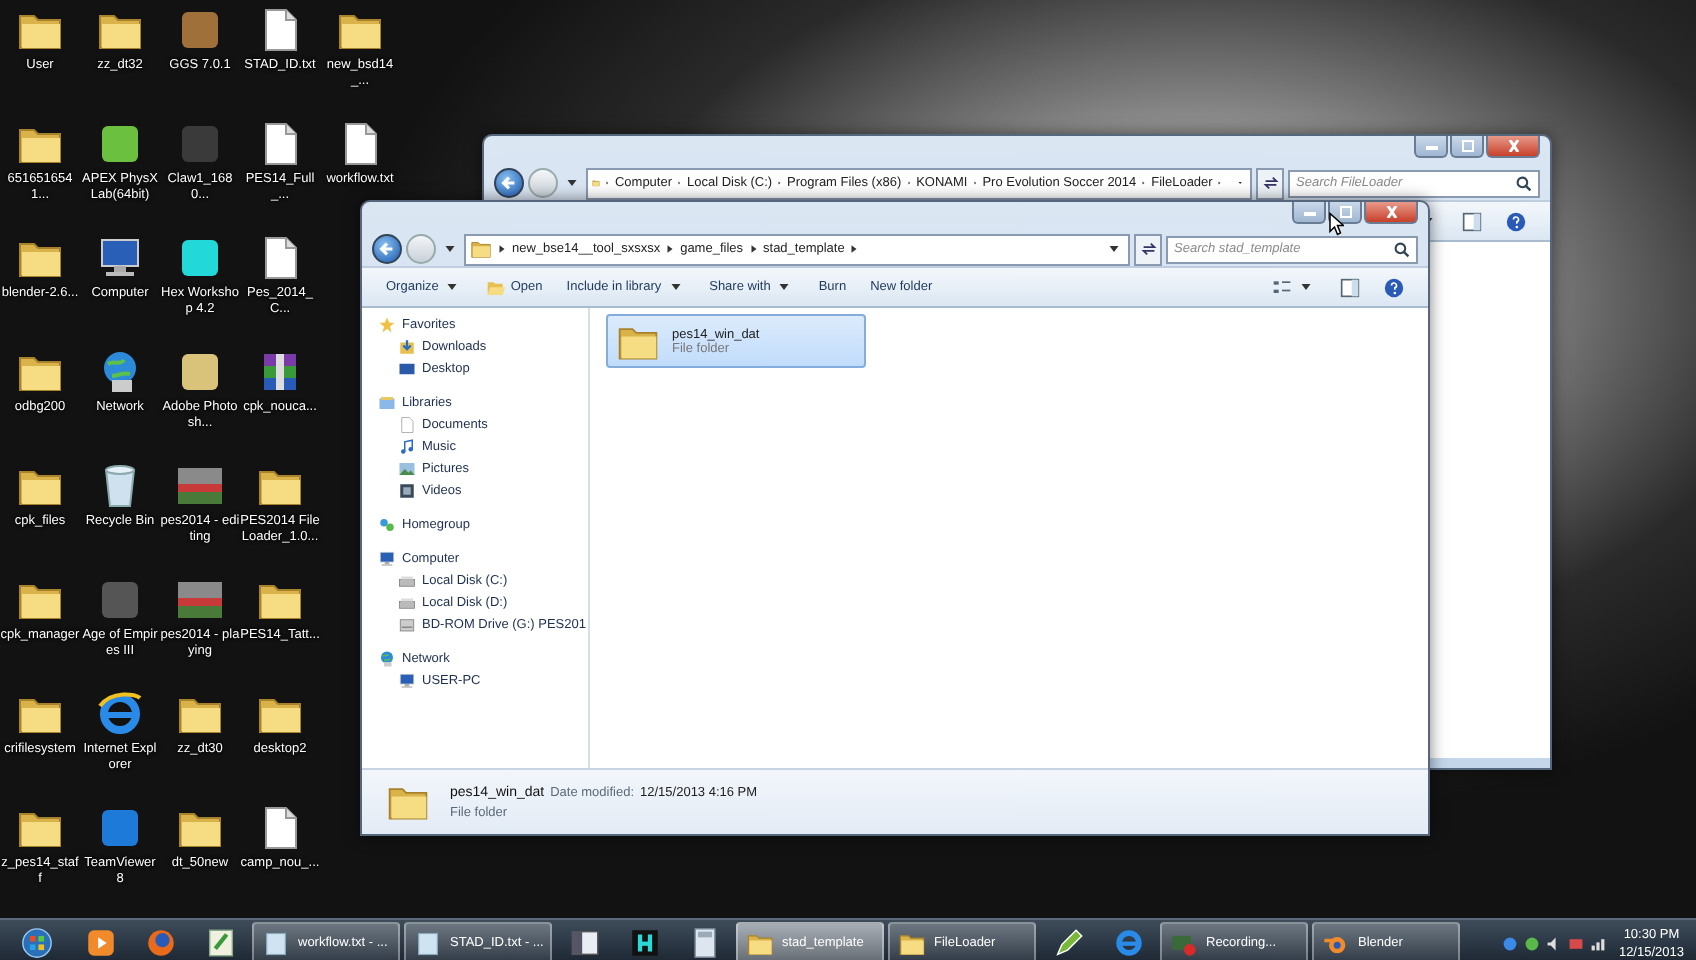 This screenshot has height=960, width=1696. I want to click on app-icon, so click(644, 943).